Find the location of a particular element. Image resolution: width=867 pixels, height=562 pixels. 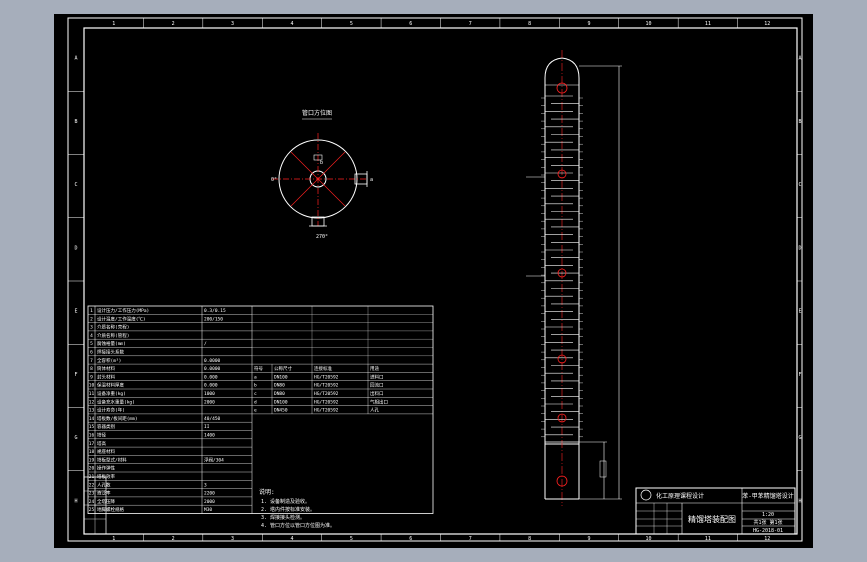

title-school: 化工原理课程设计 is located at coordinates (680, 496).